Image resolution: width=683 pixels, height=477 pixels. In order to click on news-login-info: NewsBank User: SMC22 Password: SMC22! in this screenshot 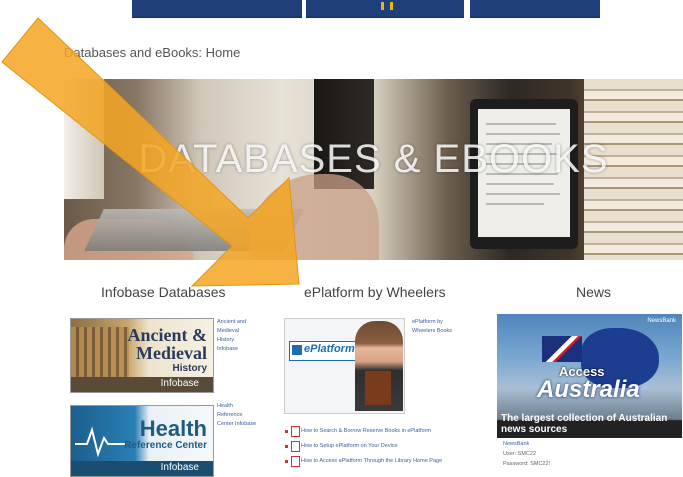, I will do `click(526, 454)`.